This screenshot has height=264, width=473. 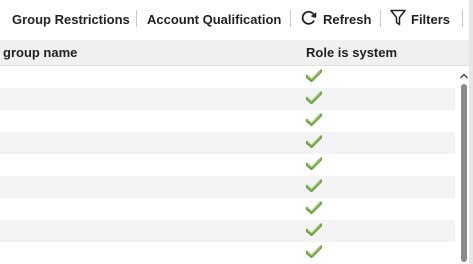 I want to click on refresh-icon, so click(x=309, y=19).